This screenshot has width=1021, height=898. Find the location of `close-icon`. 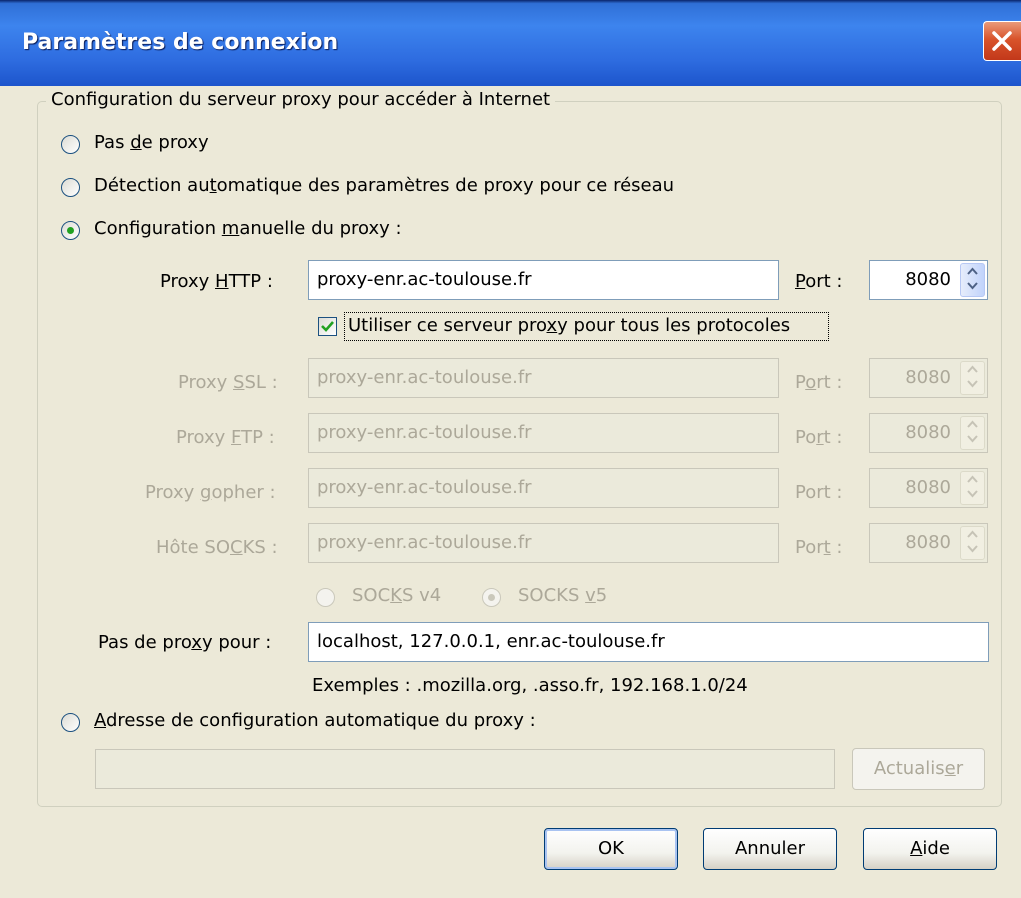

close-icon is located at coordinates (1002, 41).